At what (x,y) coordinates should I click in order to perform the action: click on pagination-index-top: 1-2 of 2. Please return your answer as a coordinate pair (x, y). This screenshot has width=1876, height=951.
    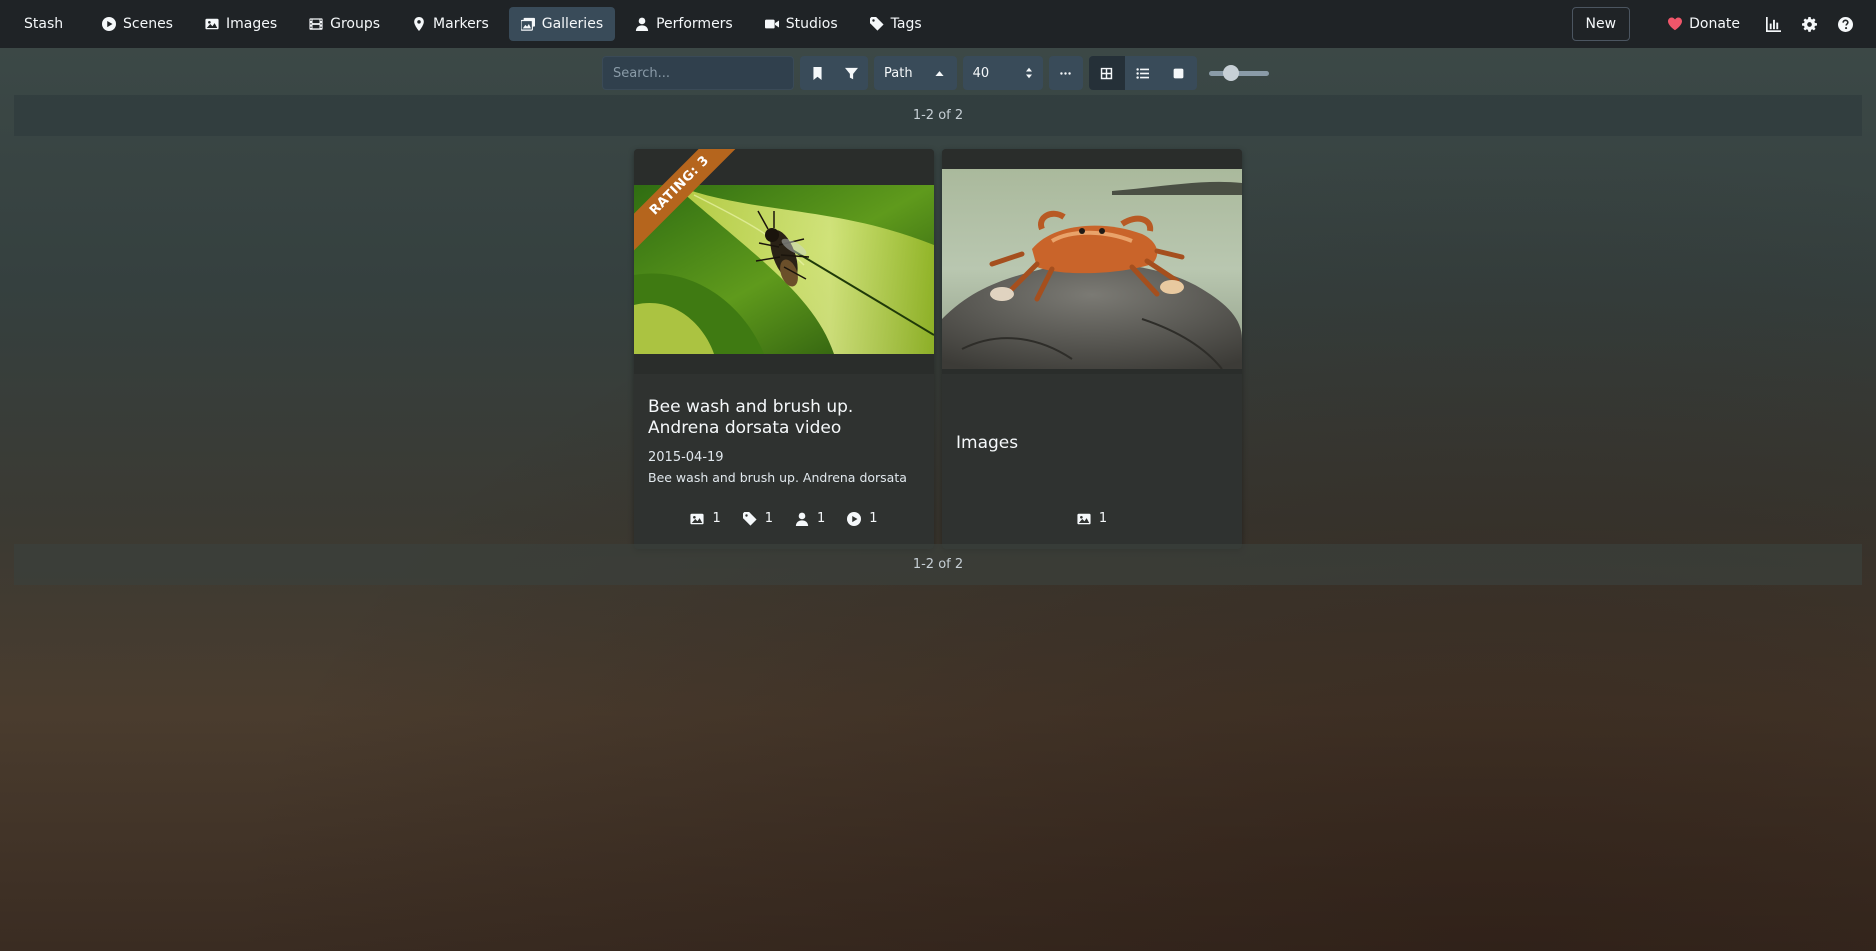
    Looking at the image, I should click on (938, 115).